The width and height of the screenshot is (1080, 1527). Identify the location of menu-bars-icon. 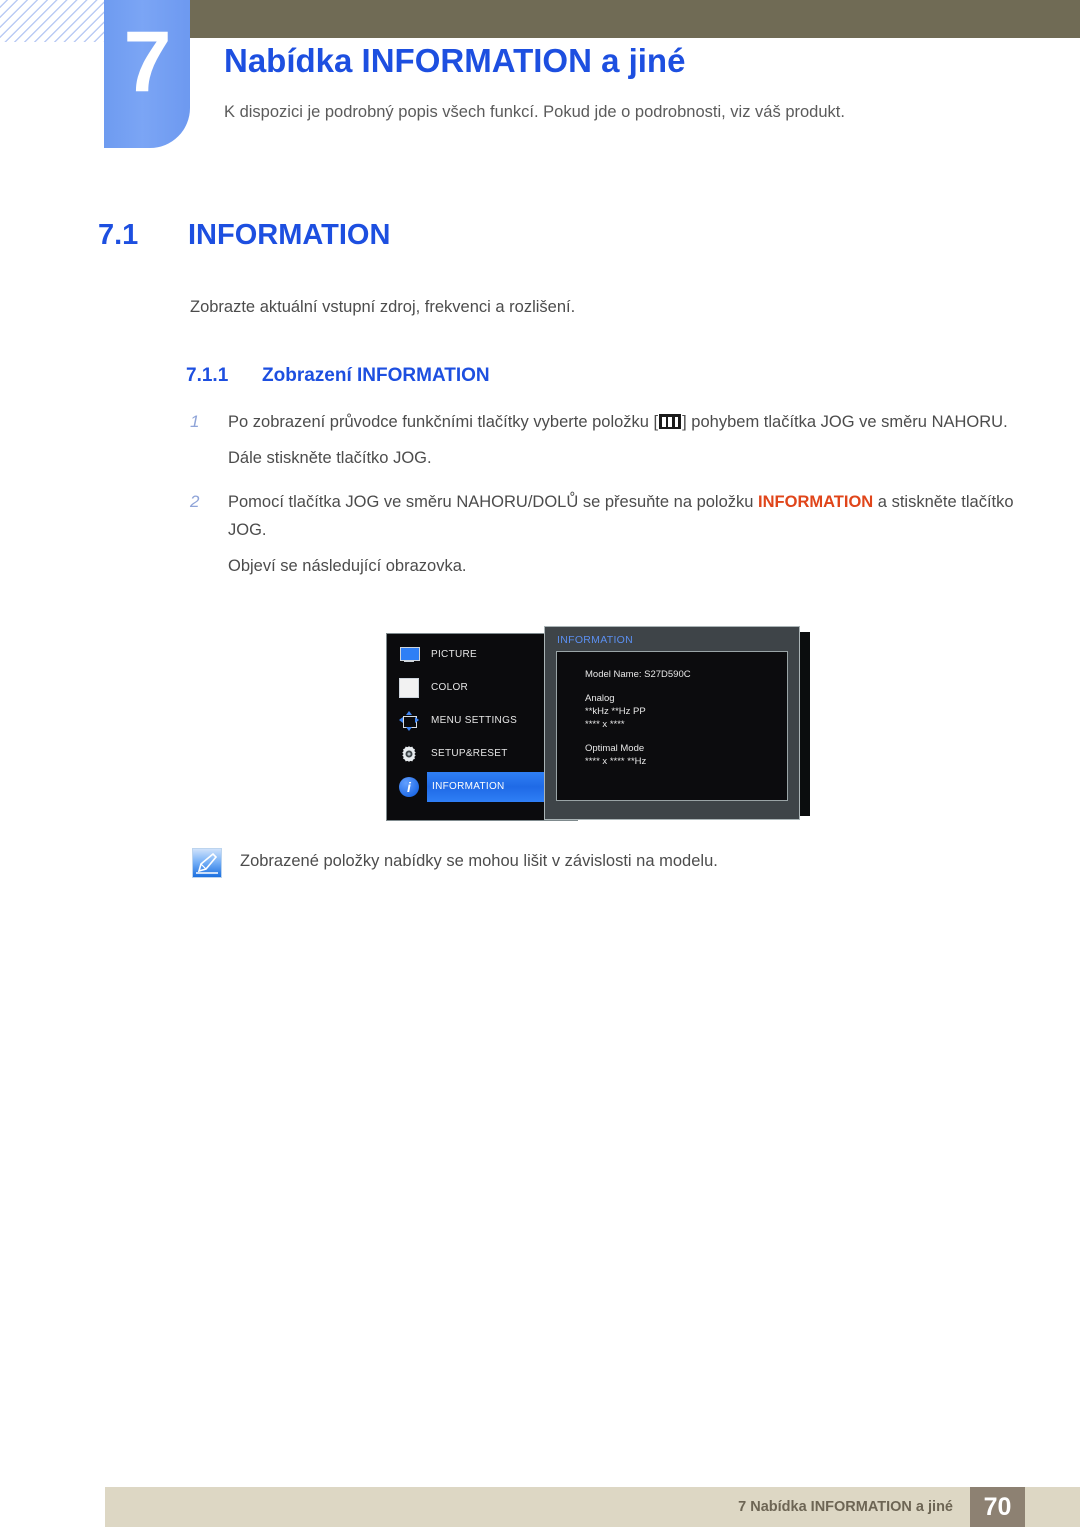
(670, 421).